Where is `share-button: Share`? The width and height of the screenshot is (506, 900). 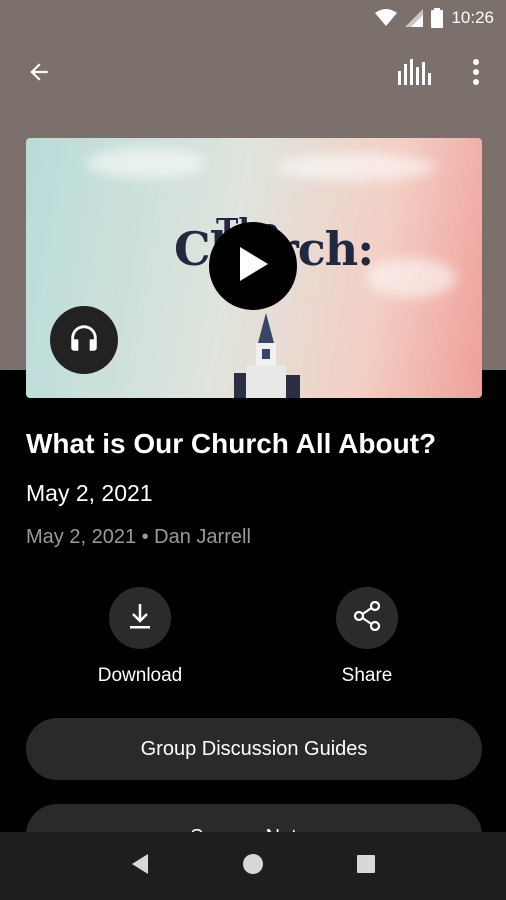 share-button: Share is located at coordinates (367, 637).